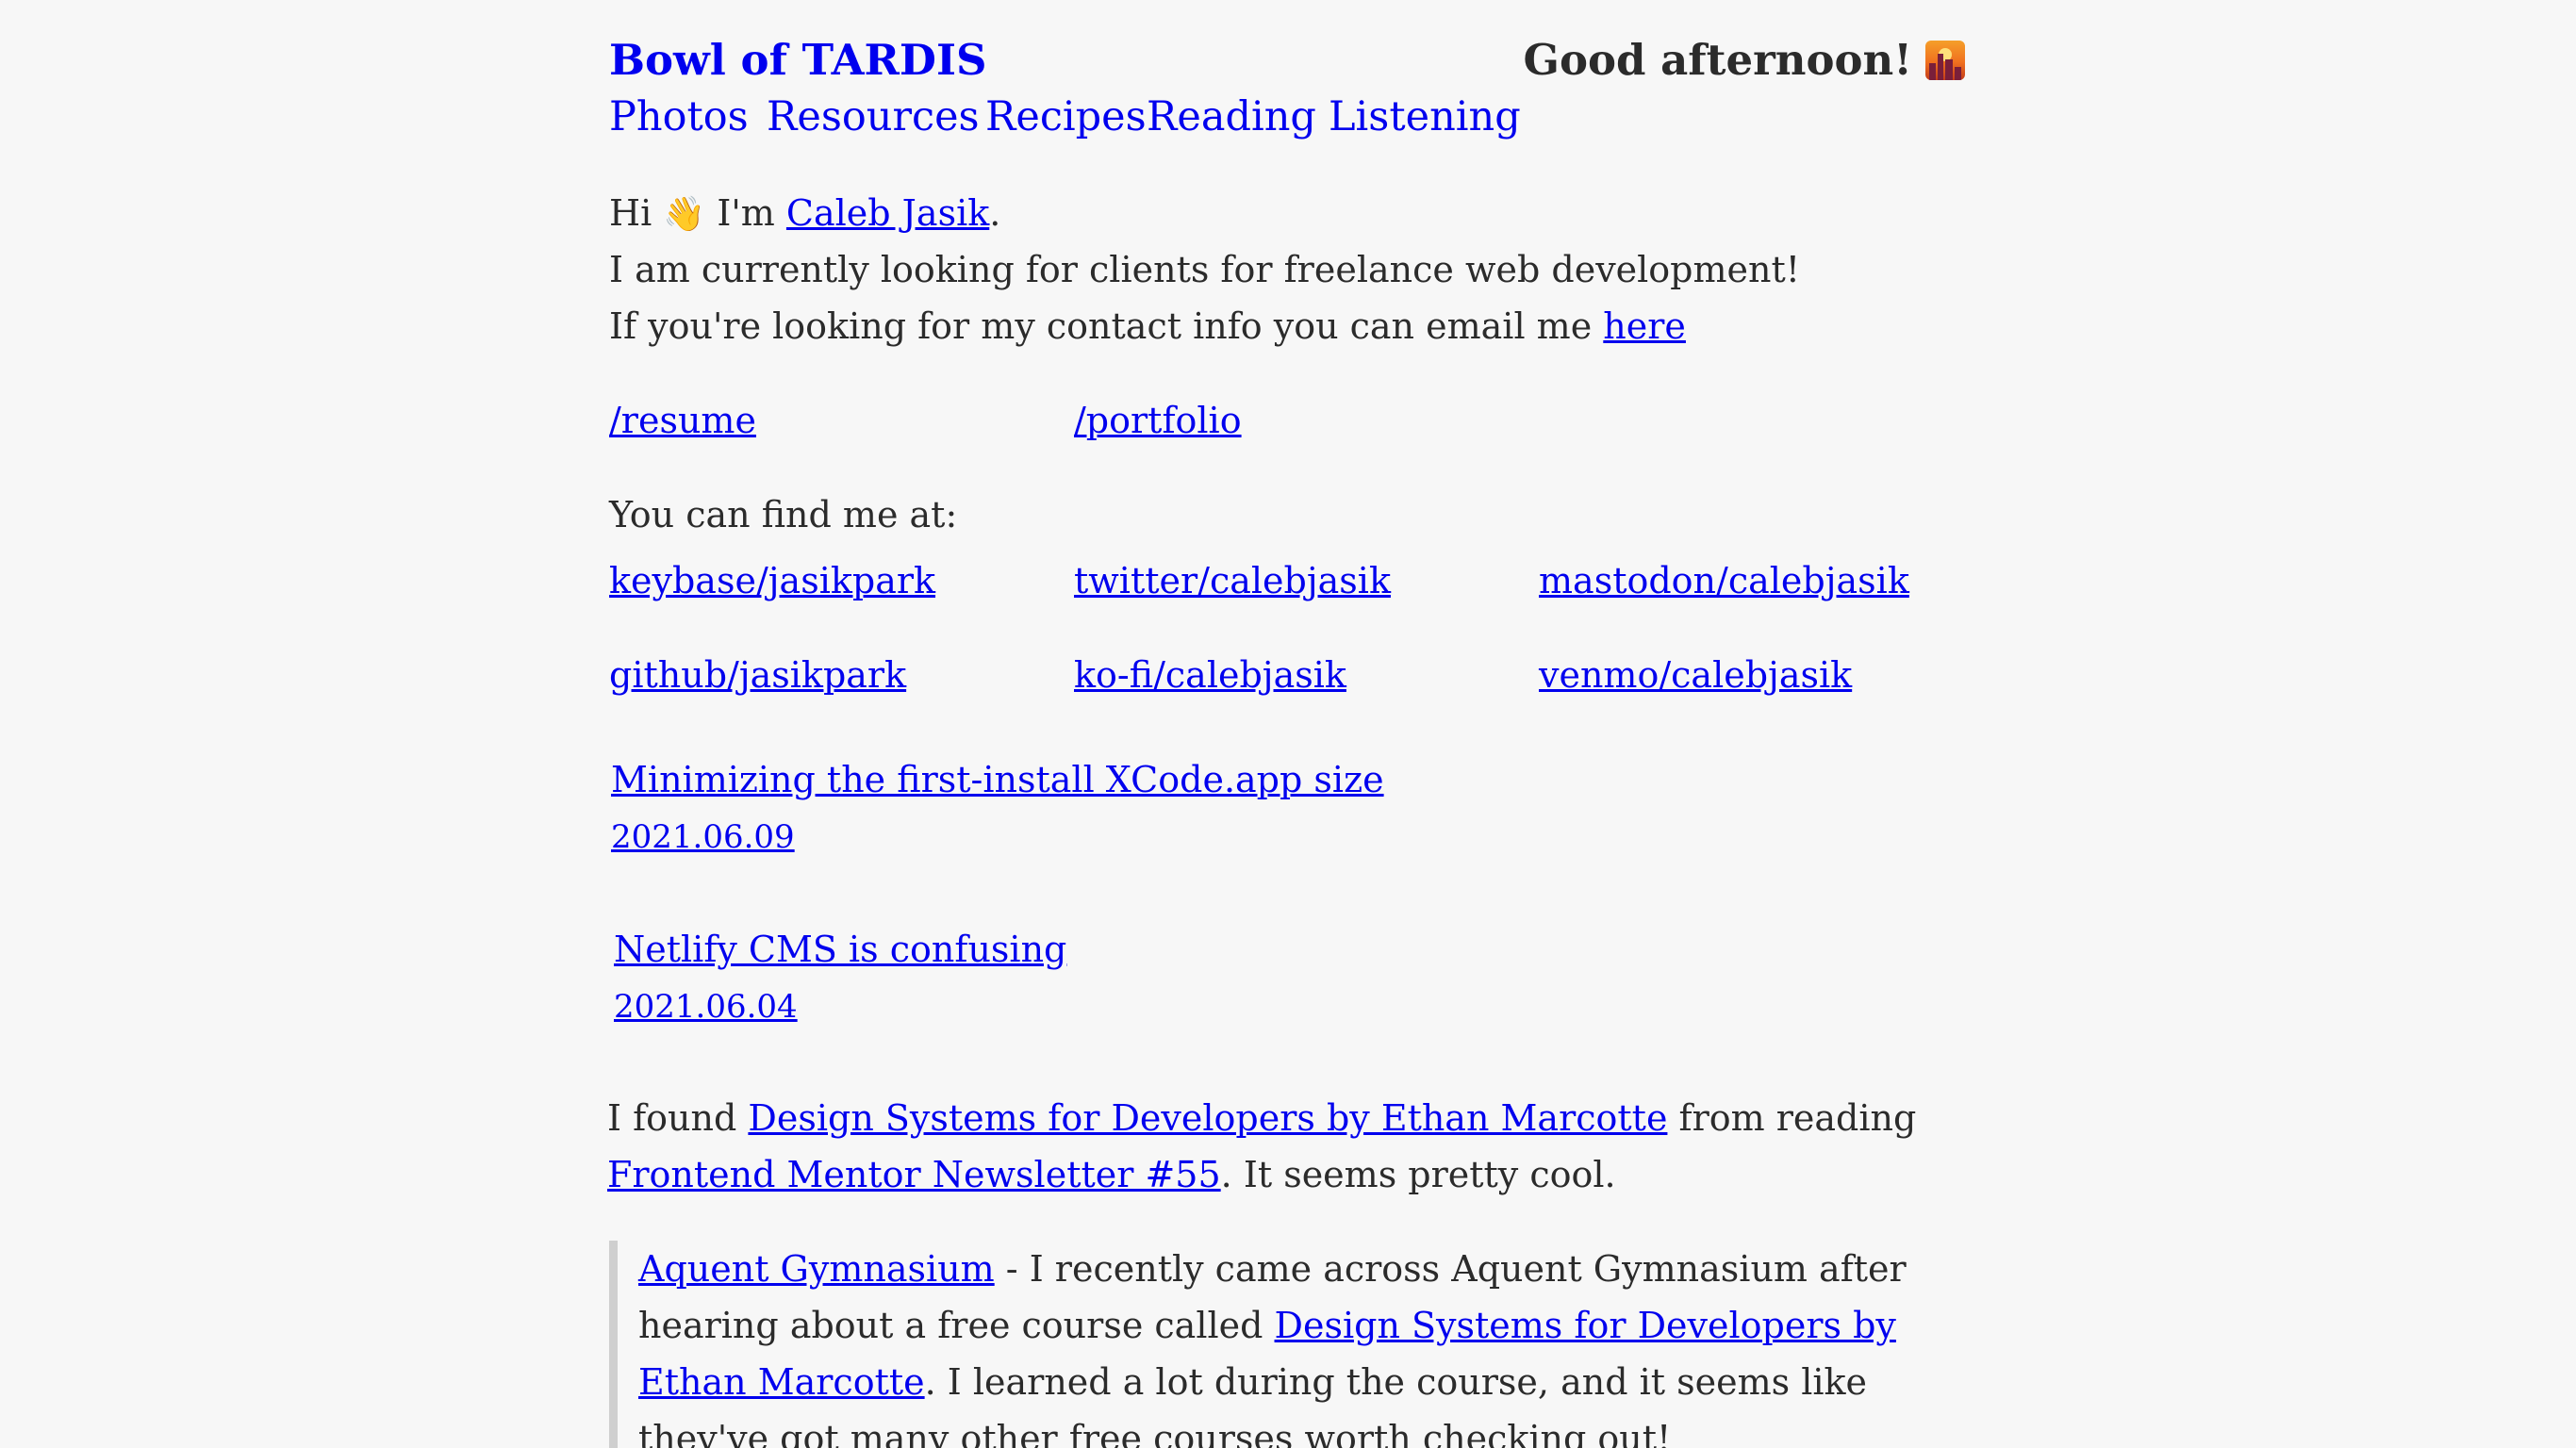  Describe the element at coordinates (873, 117) in the screenshot. I see `nav-item-resources: Resources` at that location.